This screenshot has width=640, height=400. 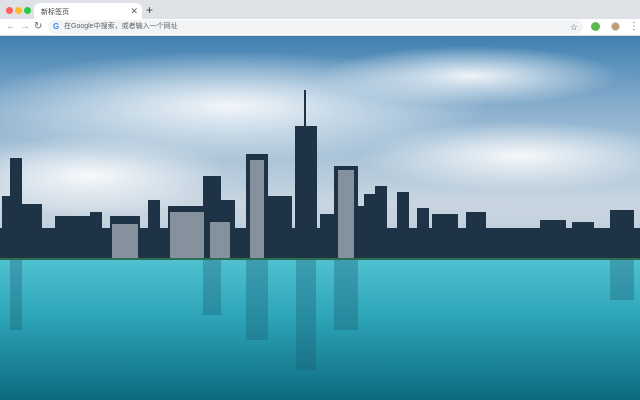 I want to click on address-bar: G 在Google中搜索，或者输入一个网址 ☆, so click(x=315, y=27).